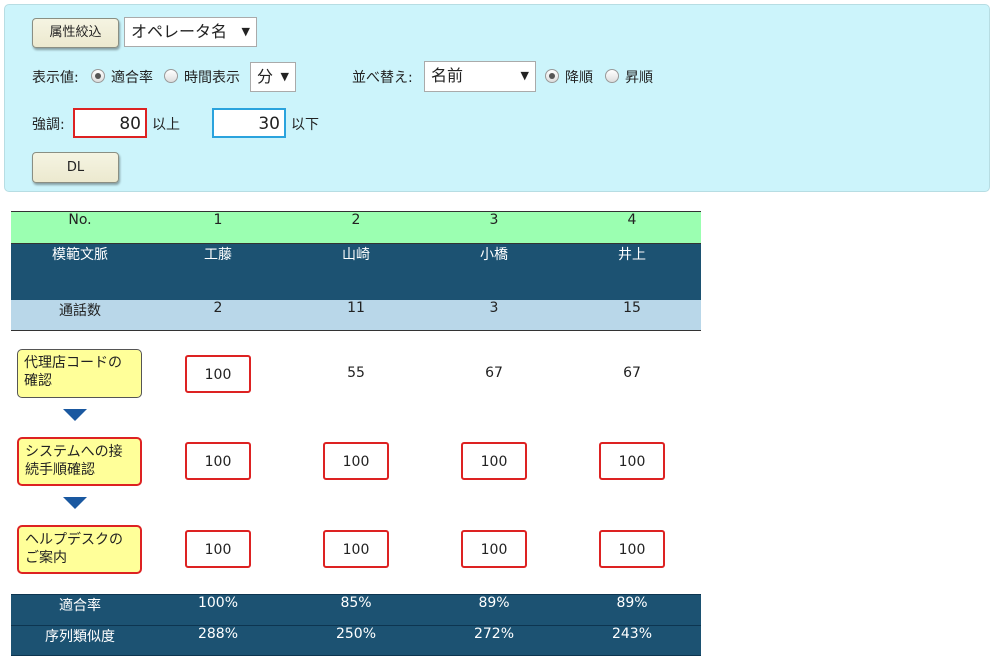 The image size is (1002, 667). I want to click on order-similarity-row: 序列類似度 288% 250% 272% 243%, so click(356, 640).